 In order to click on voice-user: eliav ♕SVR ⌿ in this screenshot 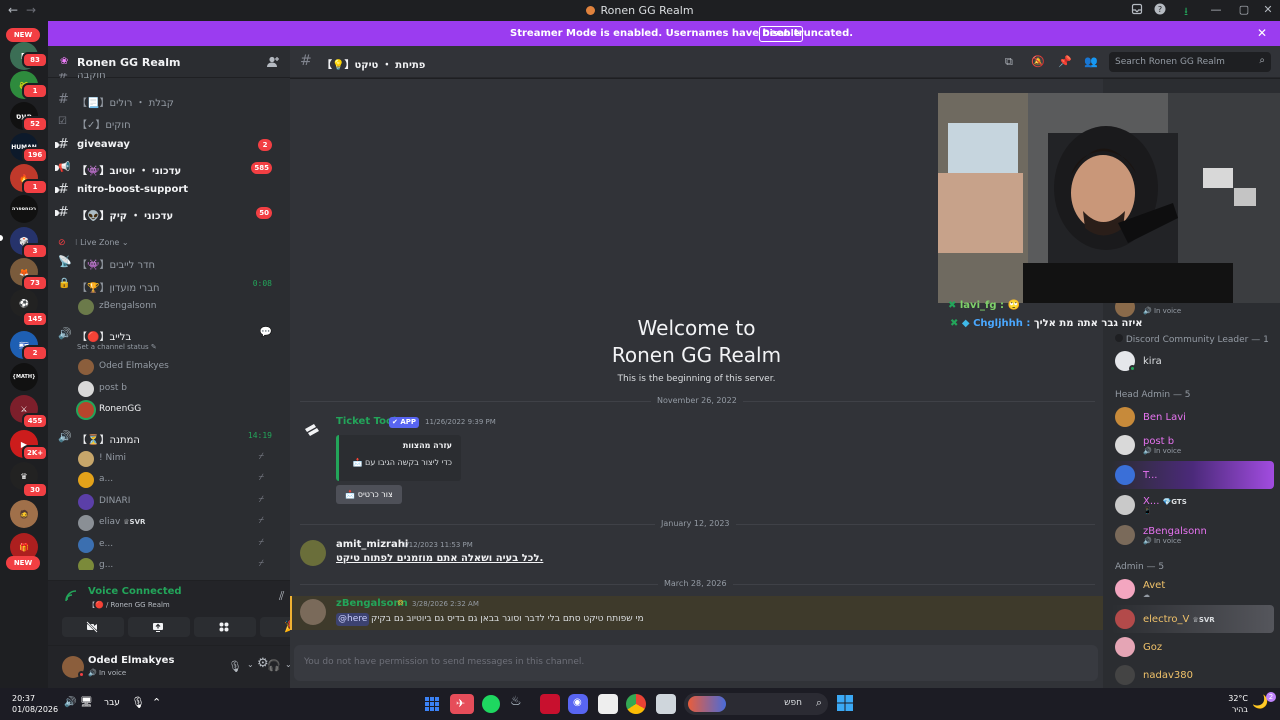, I will do `click(178, 523)`.